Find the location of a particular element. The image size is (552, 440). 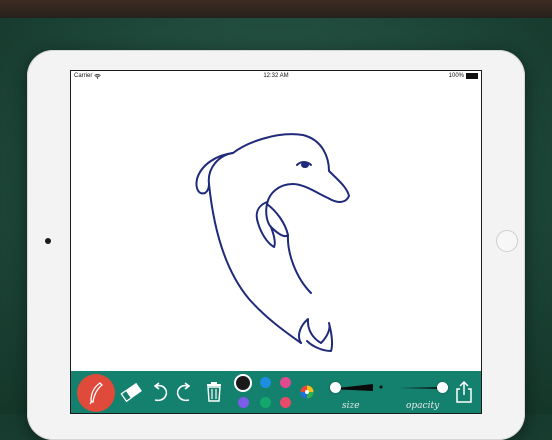

camera-icon is located at coordinates (48, 241).